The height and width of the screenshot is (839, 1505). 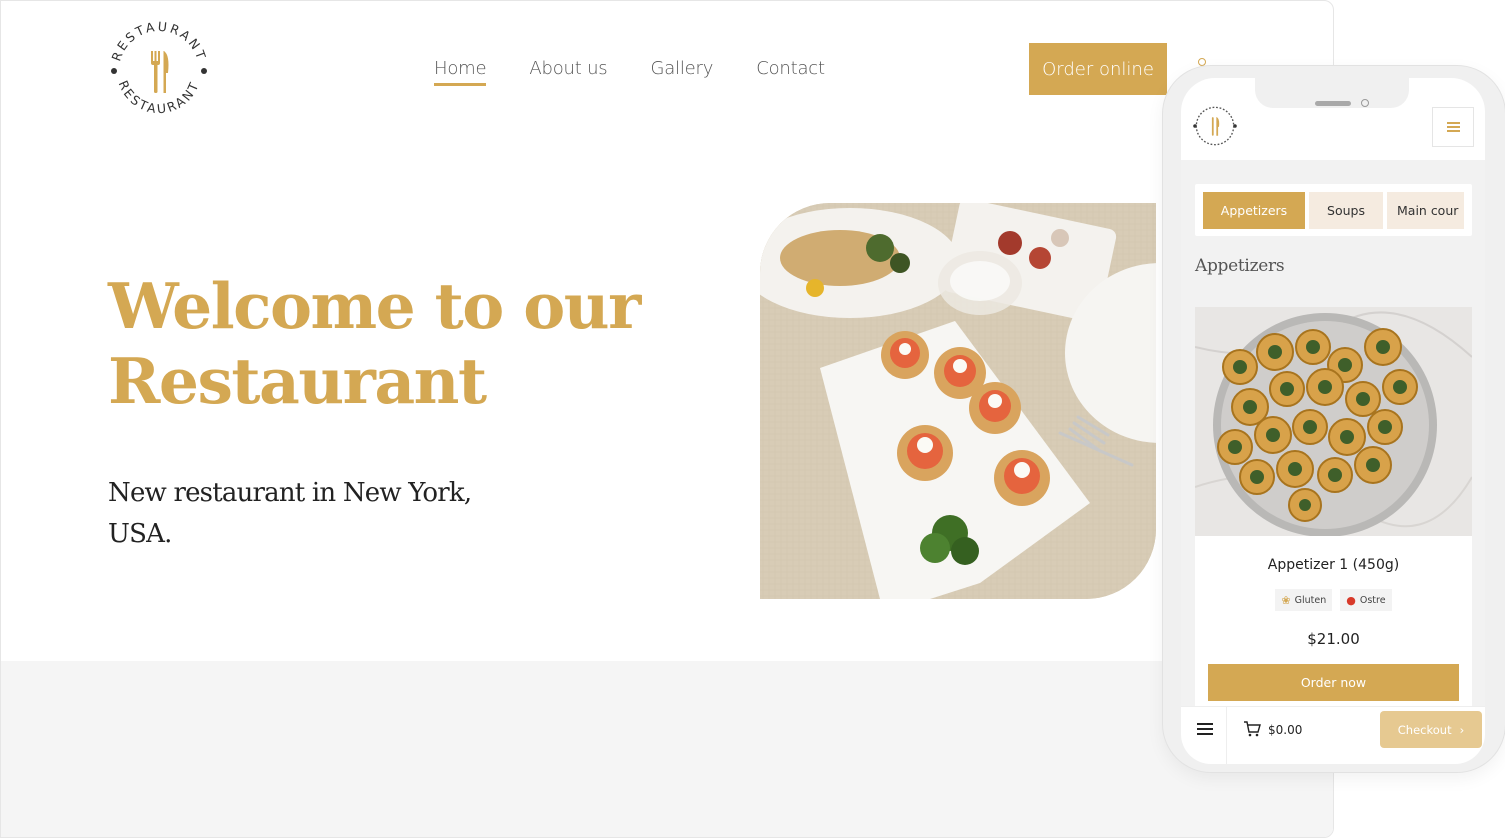 I want to click on logo-emblem: RESTAURANT RESTAURANT, so click(x=157, y=68).